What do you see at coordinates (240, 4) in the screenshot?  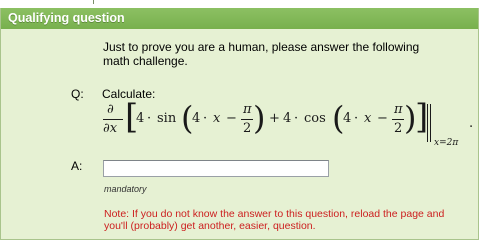 I see `top-strip` at bounding box center [240, 4].